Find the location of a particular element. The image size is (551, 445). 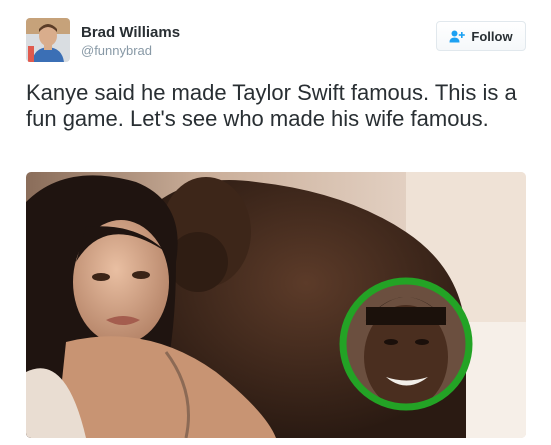

follow-button: Follow is located at coordinates (481, 36).